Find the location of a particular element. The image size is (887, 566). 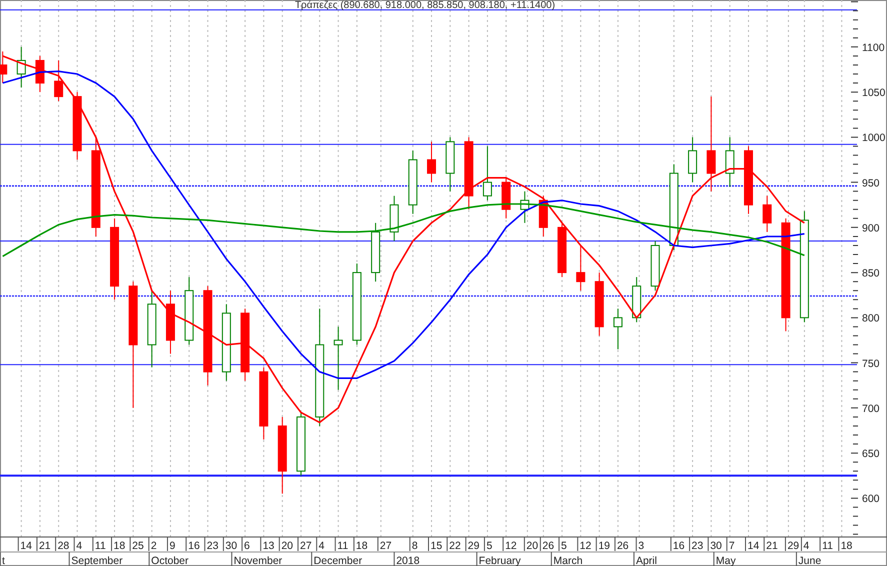

x-axis-label: 28 is located at coordinates (64, 546).